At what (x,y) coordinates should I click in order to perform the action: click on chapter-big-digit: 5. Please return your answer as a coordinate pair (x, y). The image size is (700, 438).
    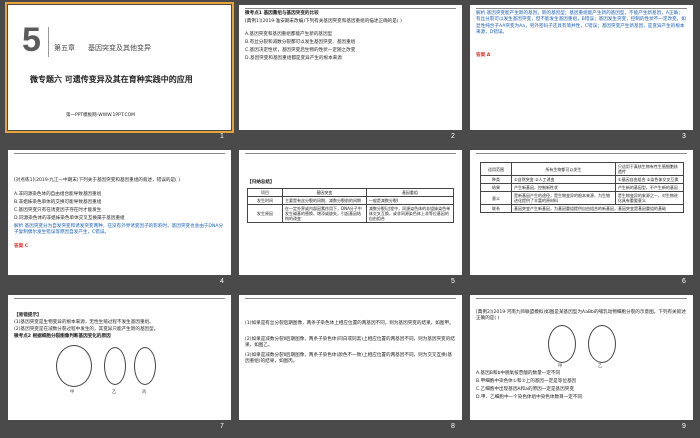
    Looking at the image, I should click on (31, 40).